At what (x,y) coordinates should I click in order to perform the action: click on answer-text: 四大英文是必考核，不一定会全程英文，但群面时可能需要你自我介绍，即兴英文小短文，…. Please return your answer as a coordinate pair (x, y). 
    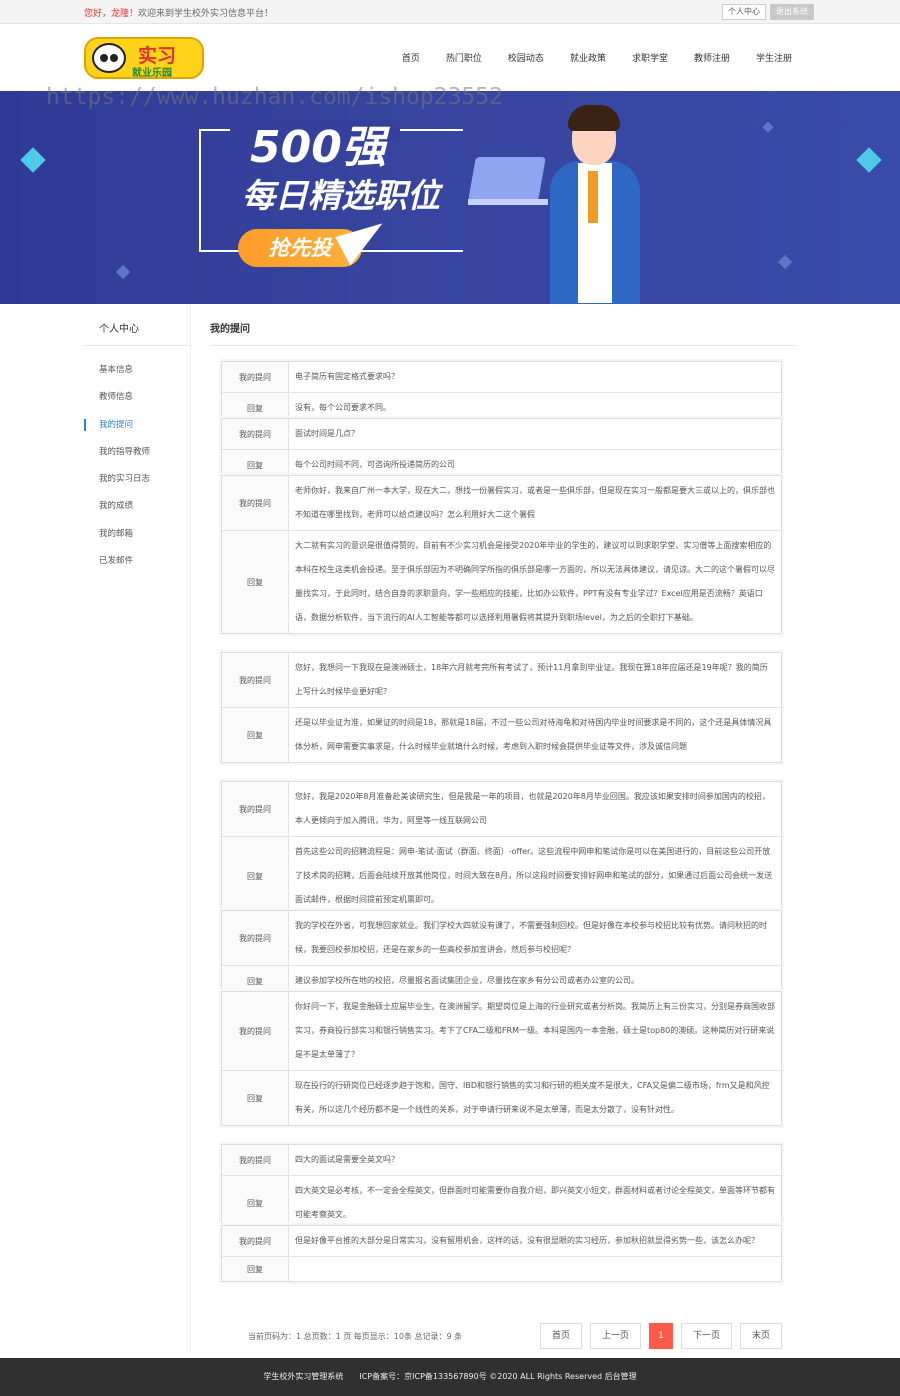
    Looking at the image, I should click on (535, 1202).